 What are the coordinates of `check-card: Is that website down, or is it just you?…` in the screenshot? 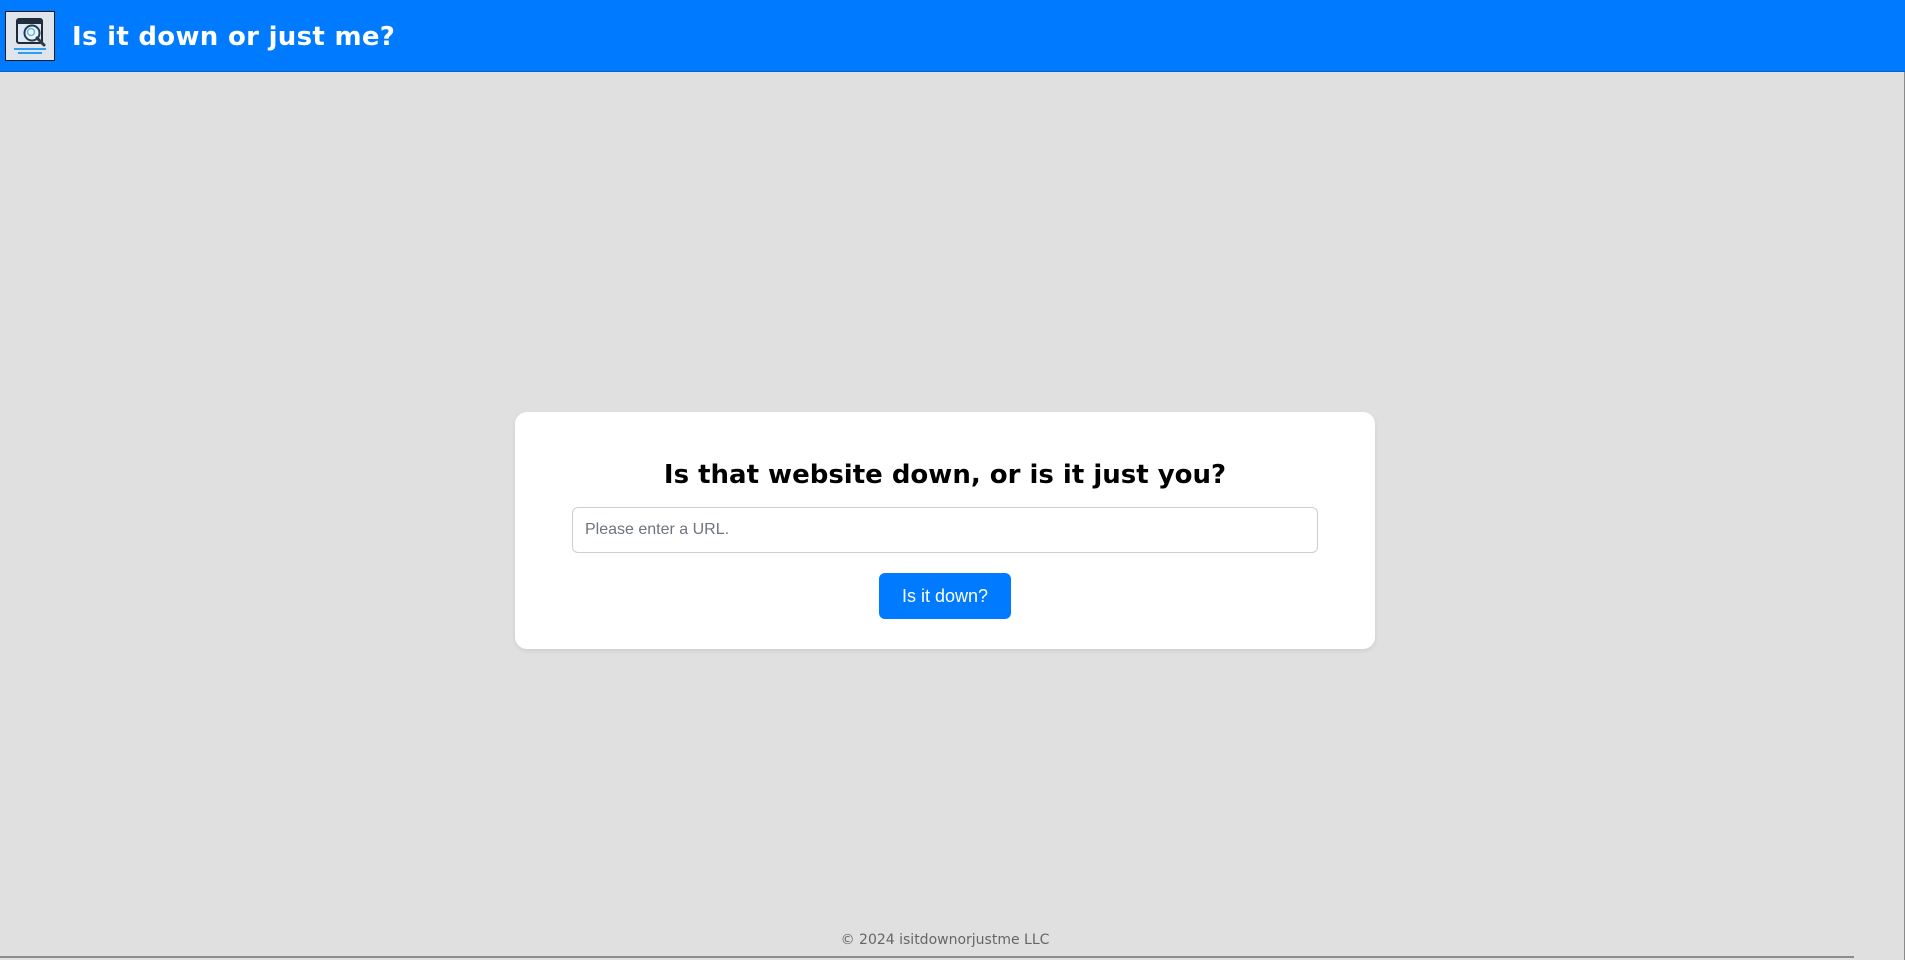 It's located at (945, 530).